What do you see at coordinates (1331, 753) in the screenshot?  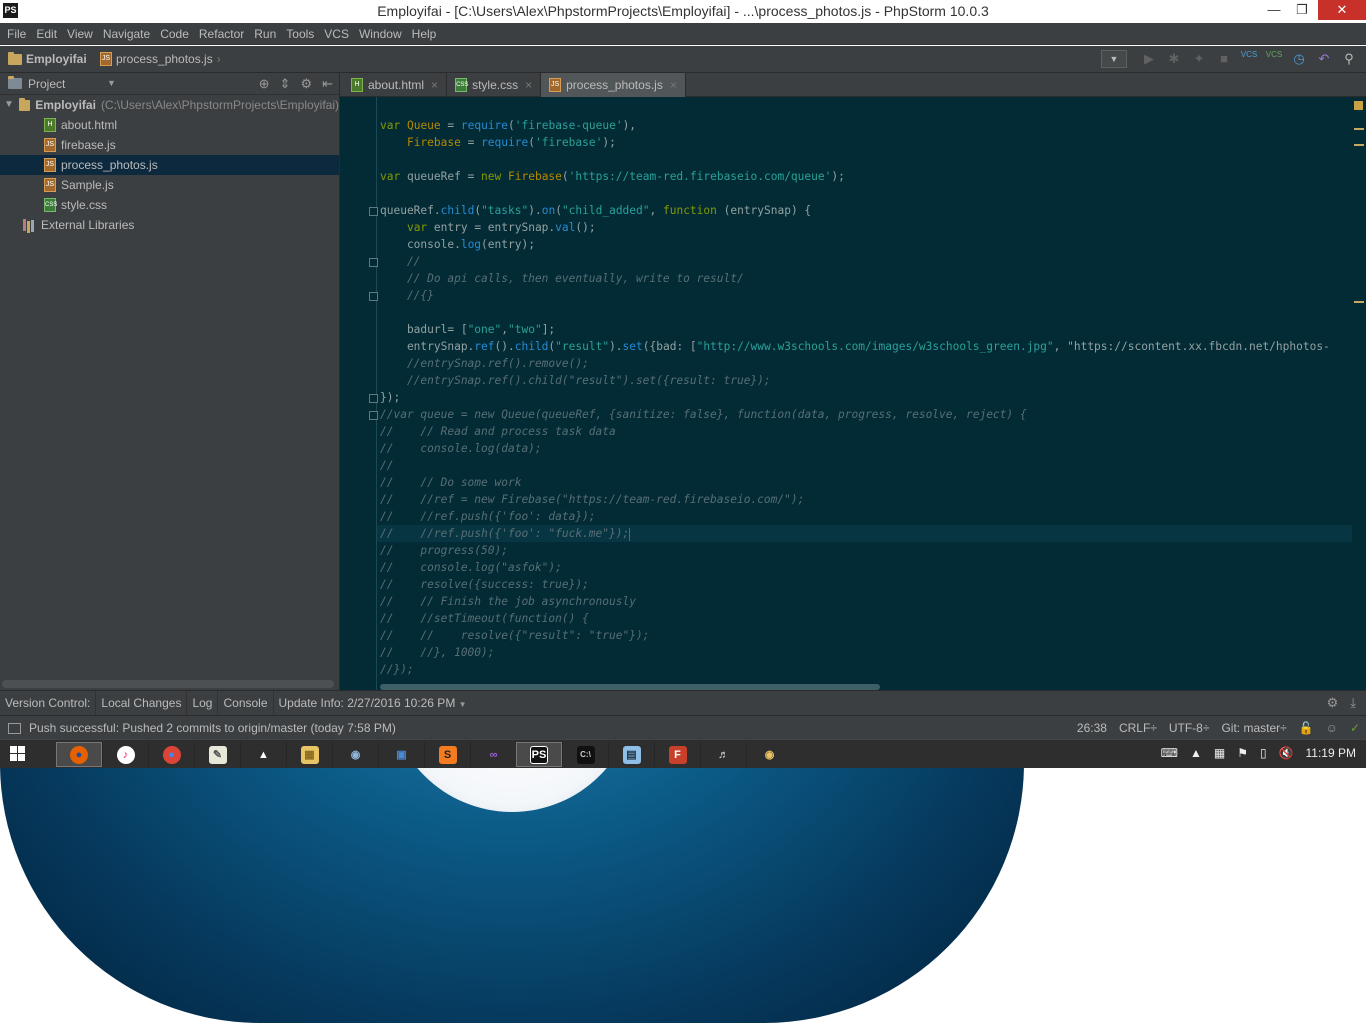 I see `clock: 11:19 PM` at bounding box center [1331, 753].